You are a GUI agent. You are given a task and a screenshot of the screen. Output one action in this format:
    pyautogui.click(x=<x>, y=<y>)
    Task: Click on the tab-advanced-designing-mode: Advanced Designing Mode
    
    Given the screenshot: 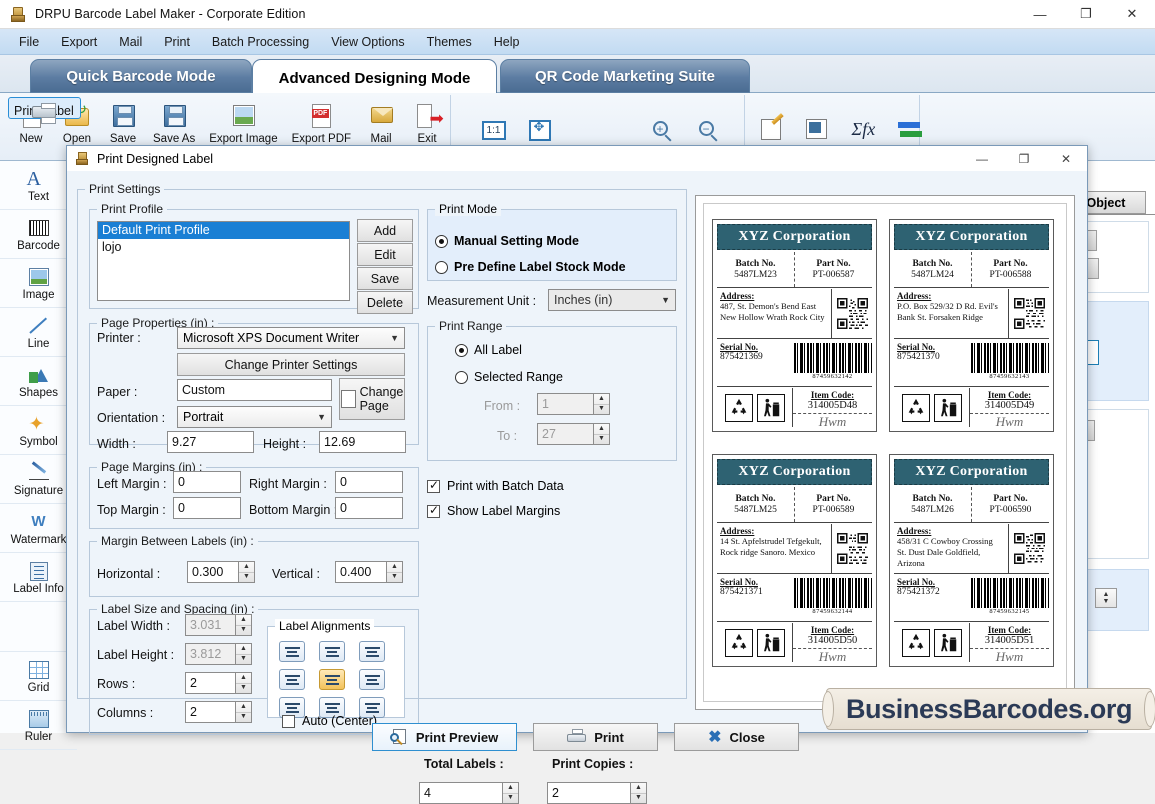 What is the action you would take?
    pyautogui.click(x=374, y=78)
    